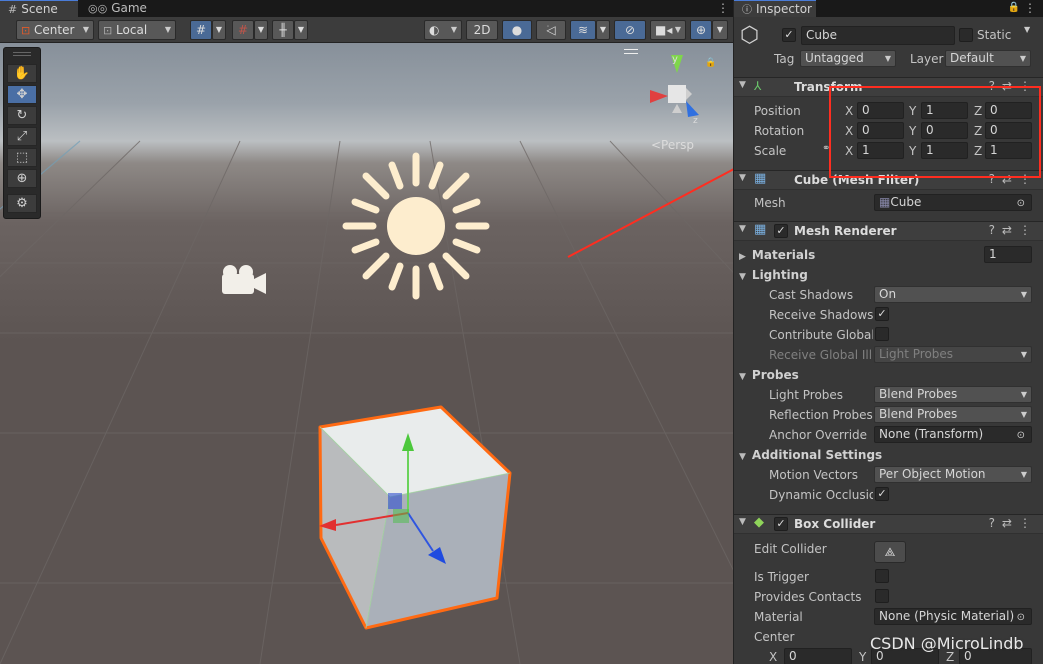  I want to click on transform-tool: ⊕, so click(22, 178).